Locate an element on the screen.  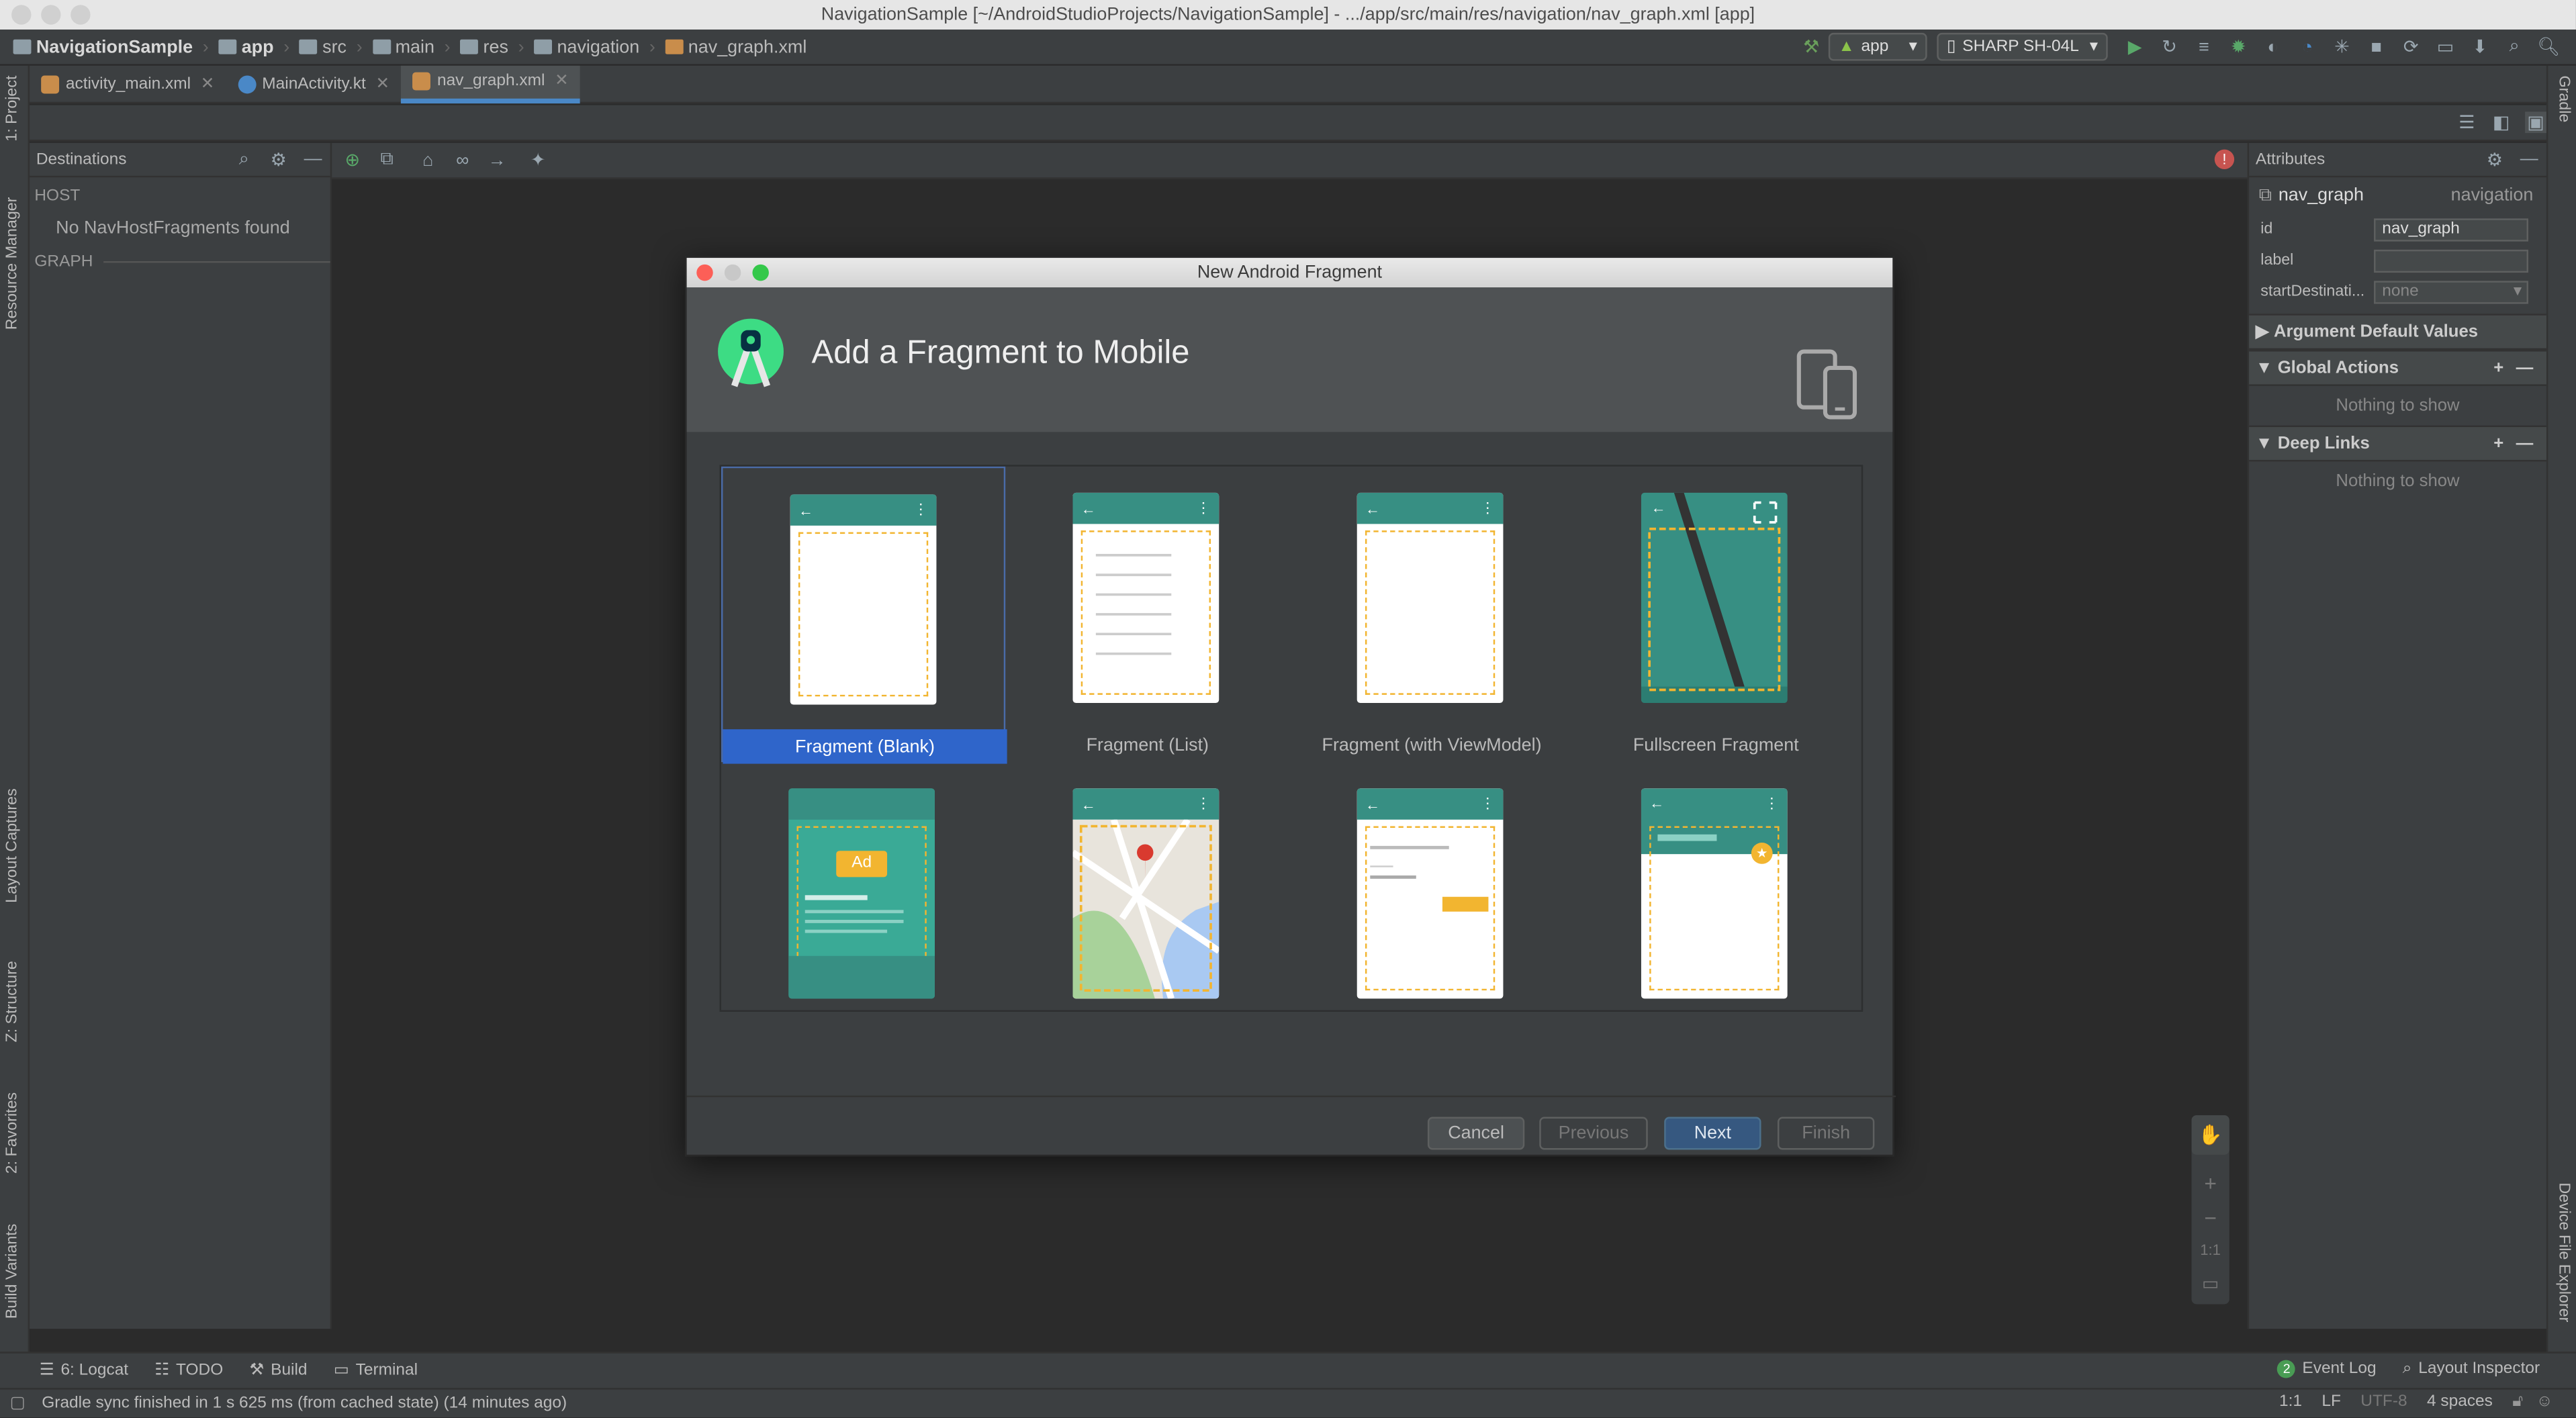
auto-arrange-icon: ✦ is located at coordinates (538, 160).